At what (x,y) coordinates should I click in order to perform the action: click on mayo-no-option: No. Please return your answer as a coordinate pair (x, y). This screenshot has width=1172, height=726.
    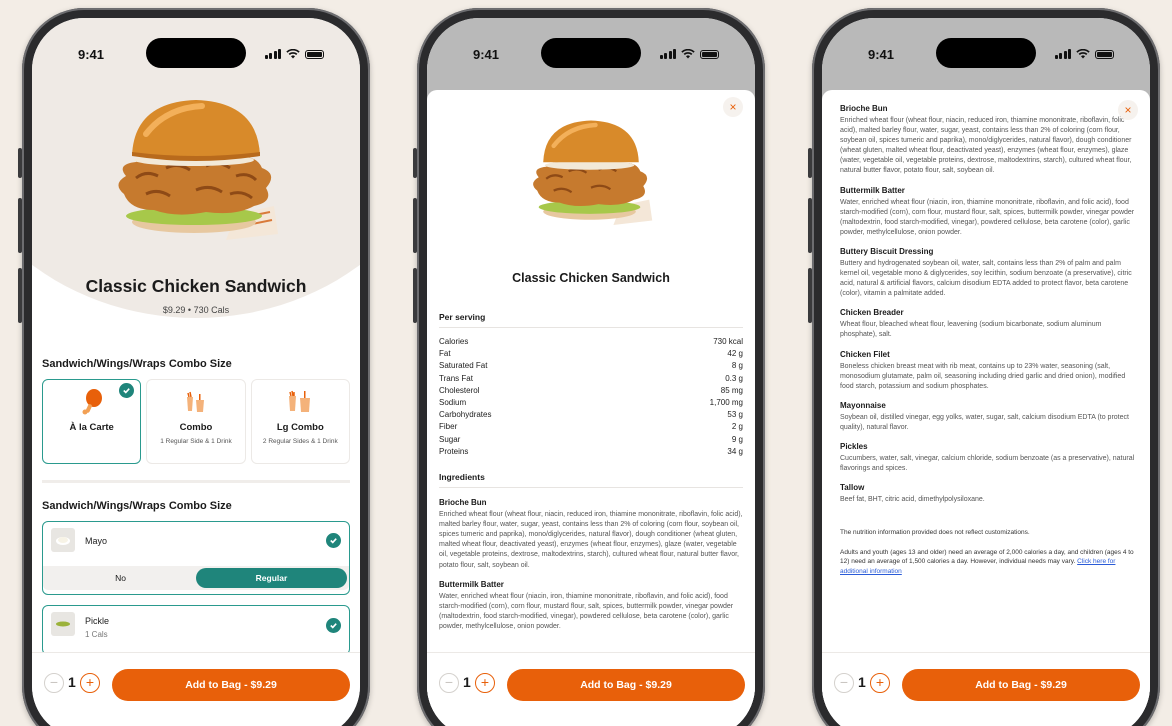
    Looking at the image, I should click on (120, 578).